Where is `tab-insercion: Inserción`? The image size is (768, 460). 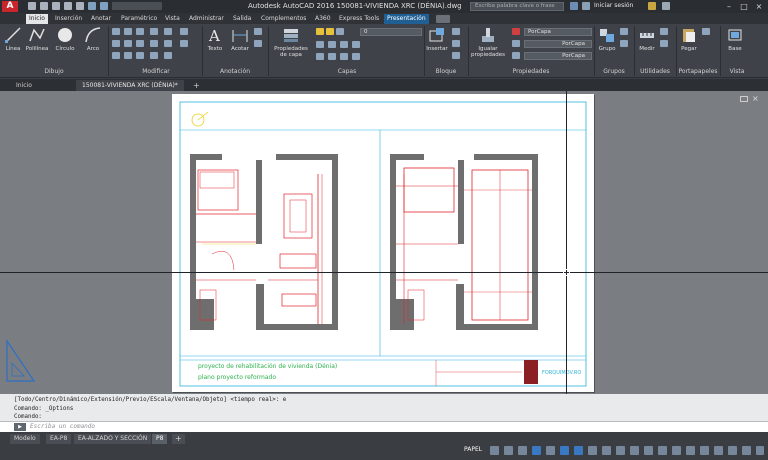
tab-insercion: Inserción is located at coordinates (68, 19).